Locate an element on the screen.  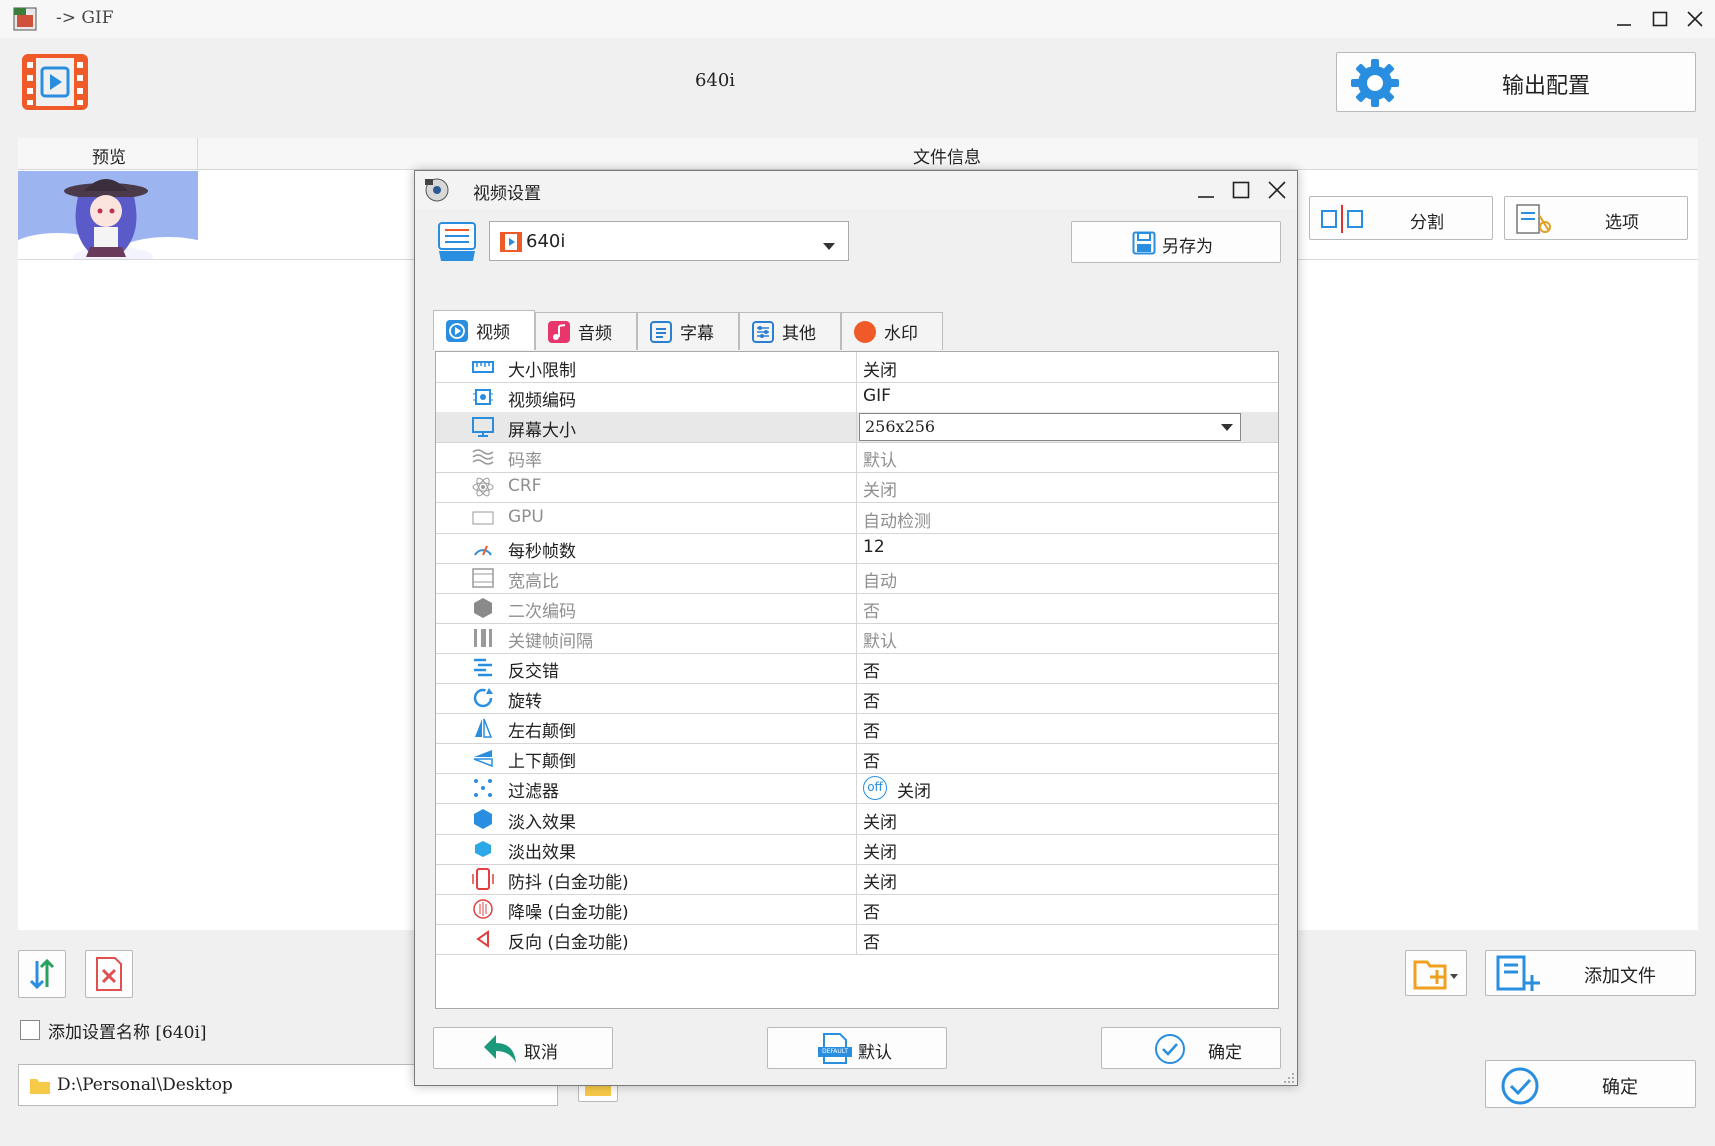
maximize-icon is located at coordinates (1660, 19).